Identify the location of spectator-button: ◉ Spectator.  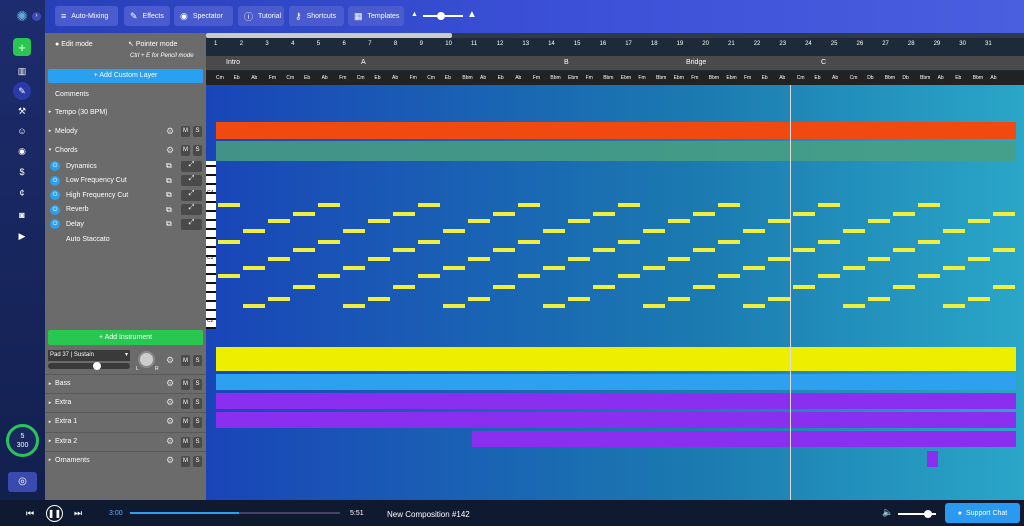
(203, 16).